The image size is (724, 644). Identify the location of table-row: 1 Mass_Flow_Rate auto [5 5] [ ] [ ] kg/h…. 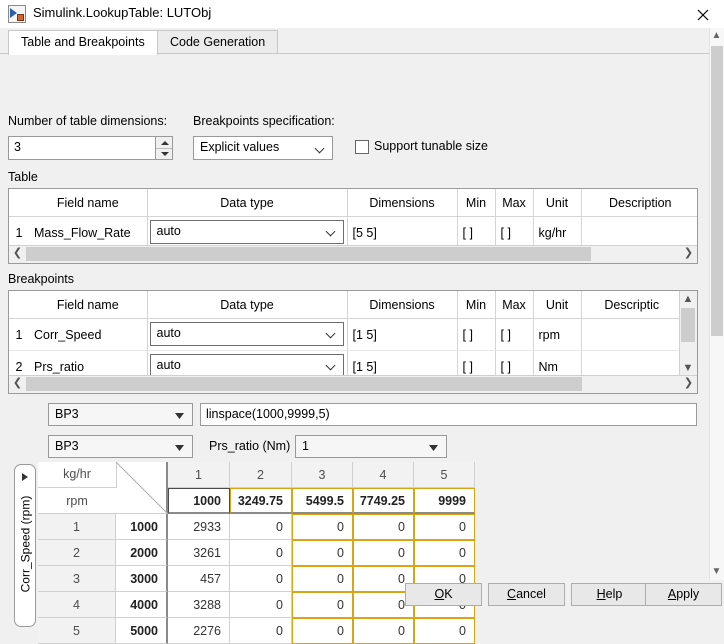
(353, 232).